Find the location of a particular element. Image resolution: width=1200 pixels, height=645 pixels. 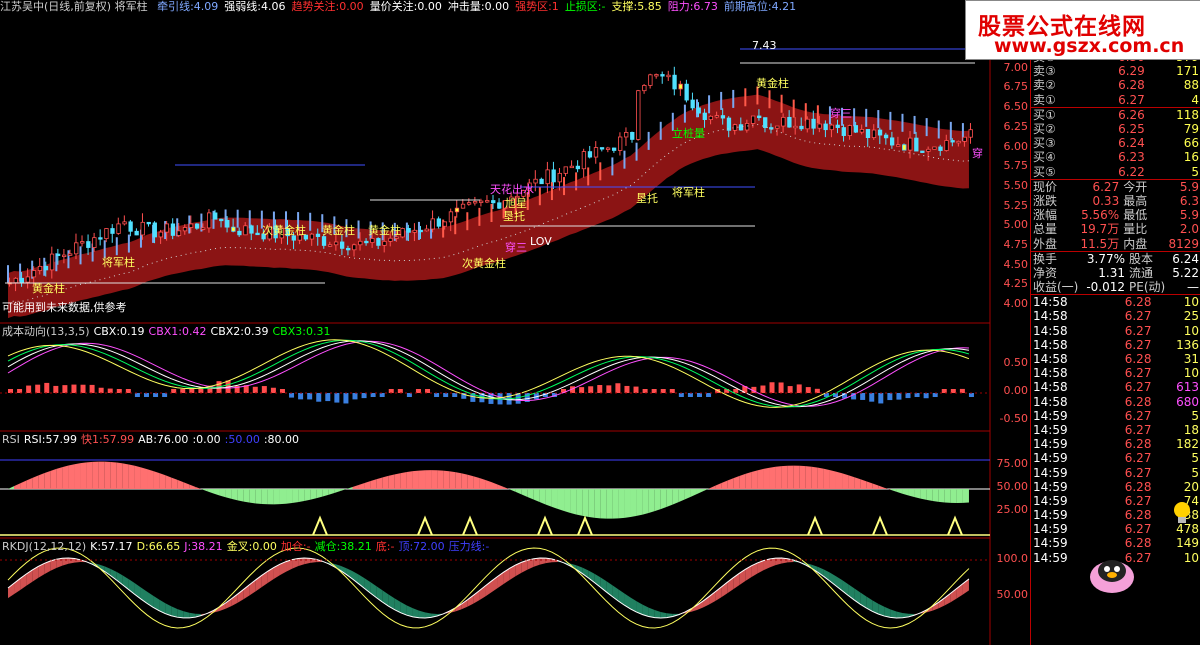

quote-label: 今开 is located at coordinates (1135, 186).